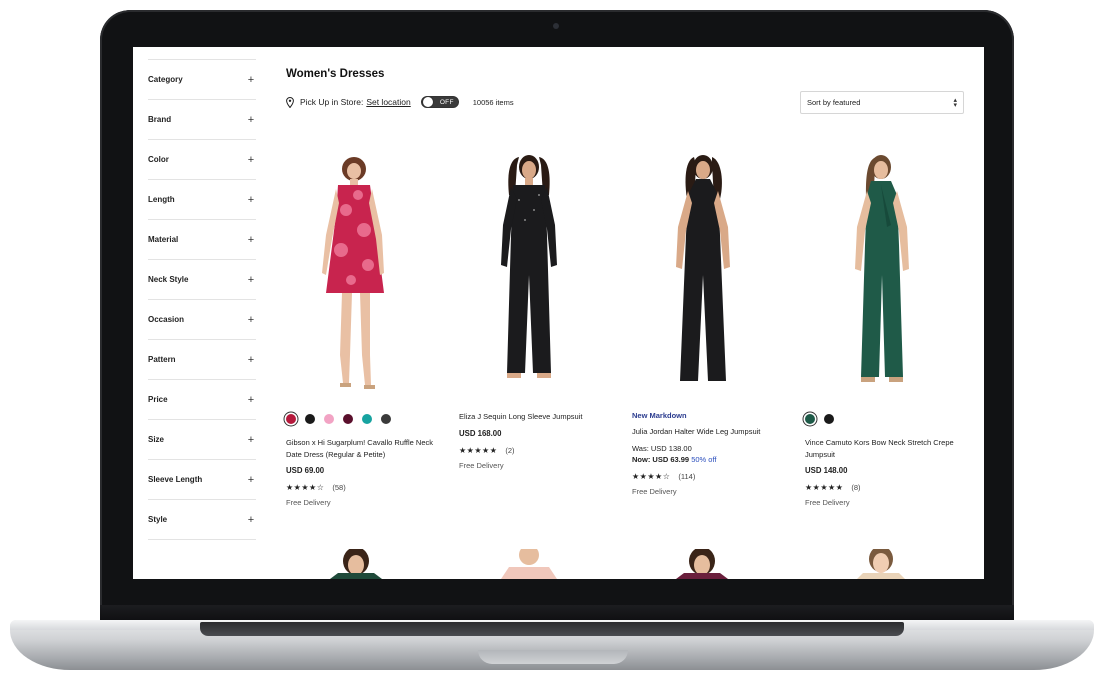  What do you see at coordinates (305, 470) in the screenshot?
I see `product-price: USD 69.00` at bounding box center [305, 470].